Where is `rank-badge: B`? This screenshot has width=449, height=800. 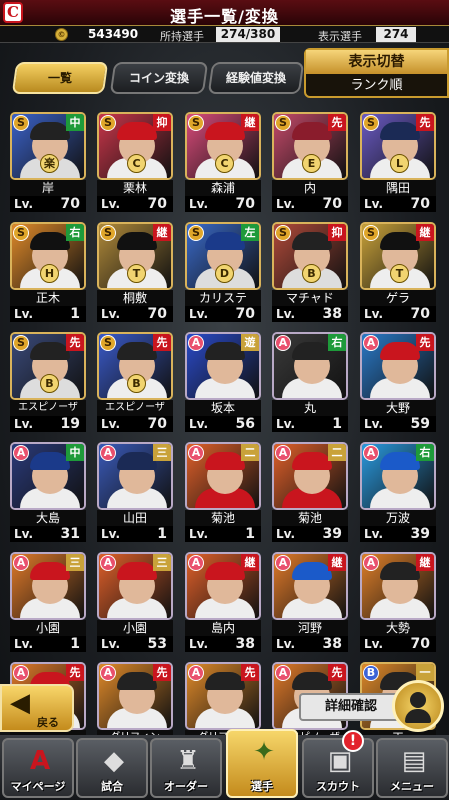
rank-badge: B is located at coordinates (371, 673).